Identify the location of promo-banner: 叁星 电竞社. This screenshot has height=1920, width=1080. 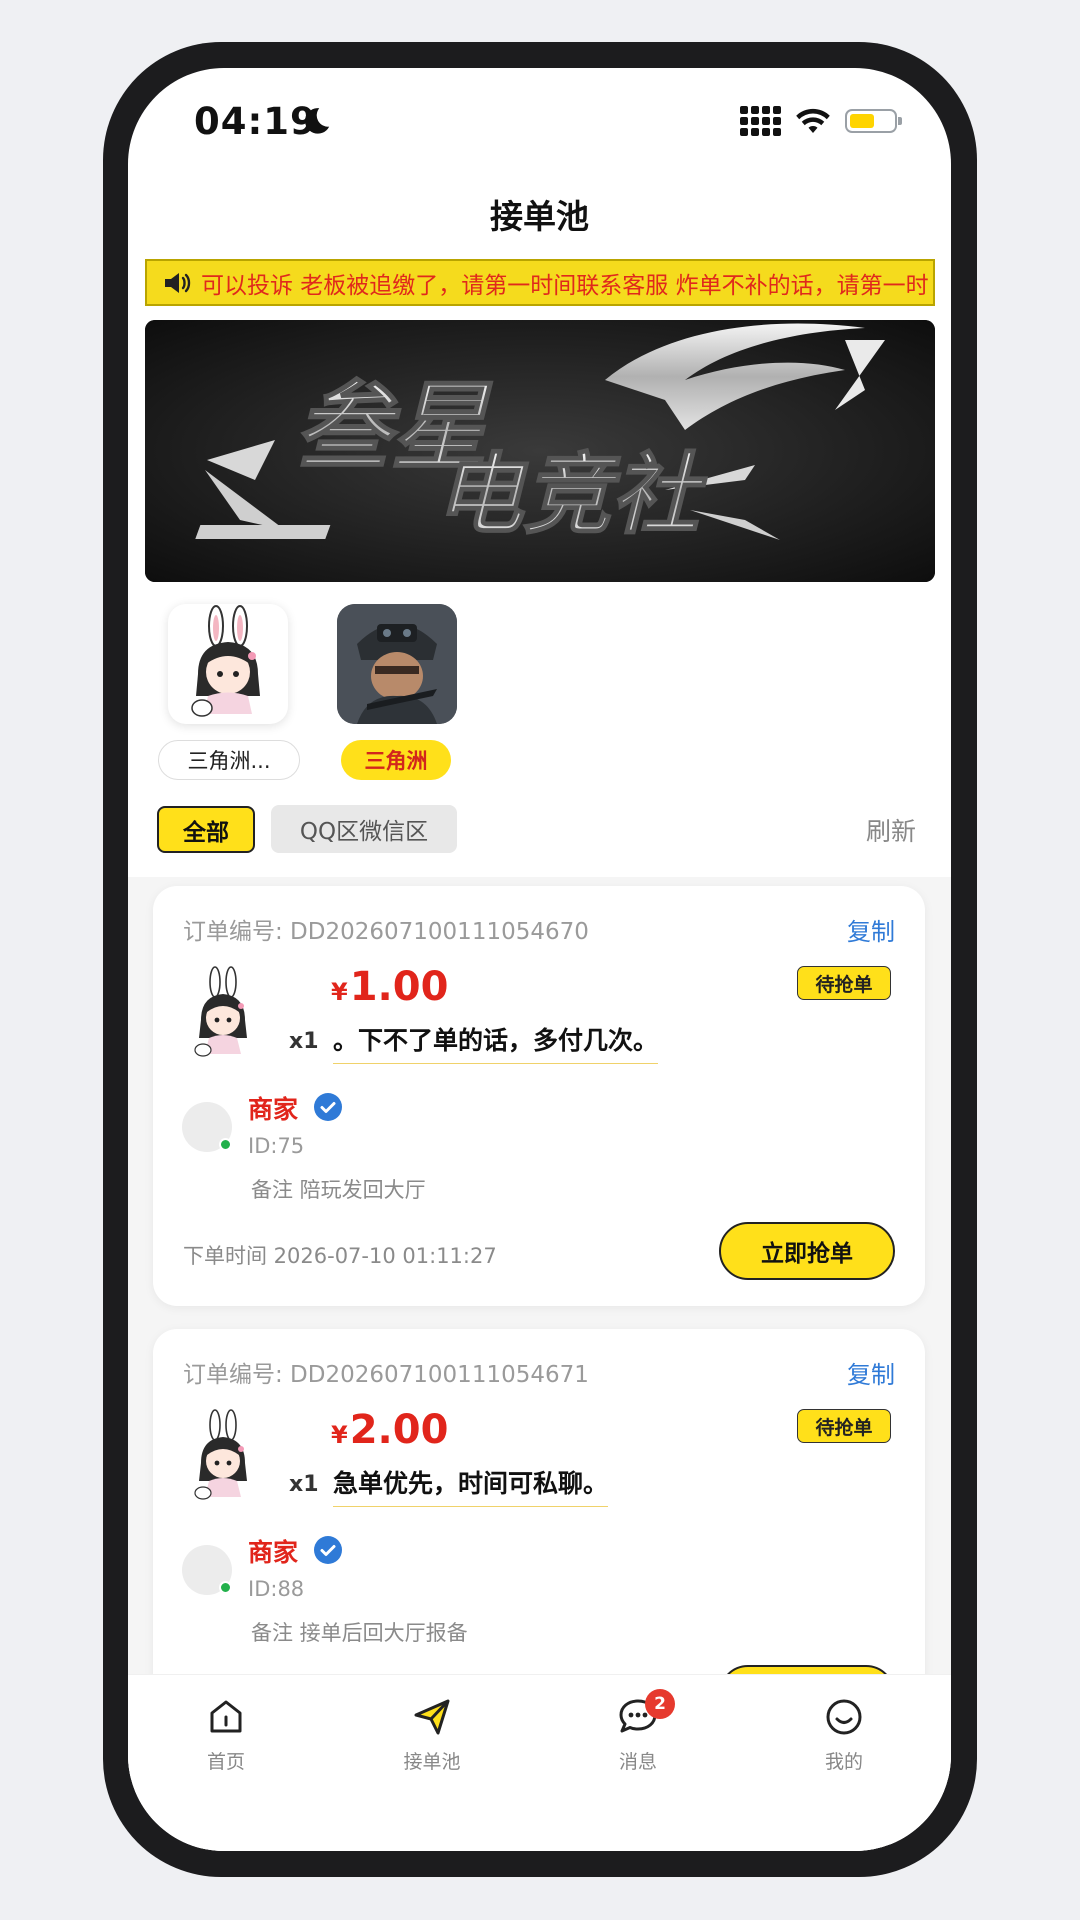
(540, 451).